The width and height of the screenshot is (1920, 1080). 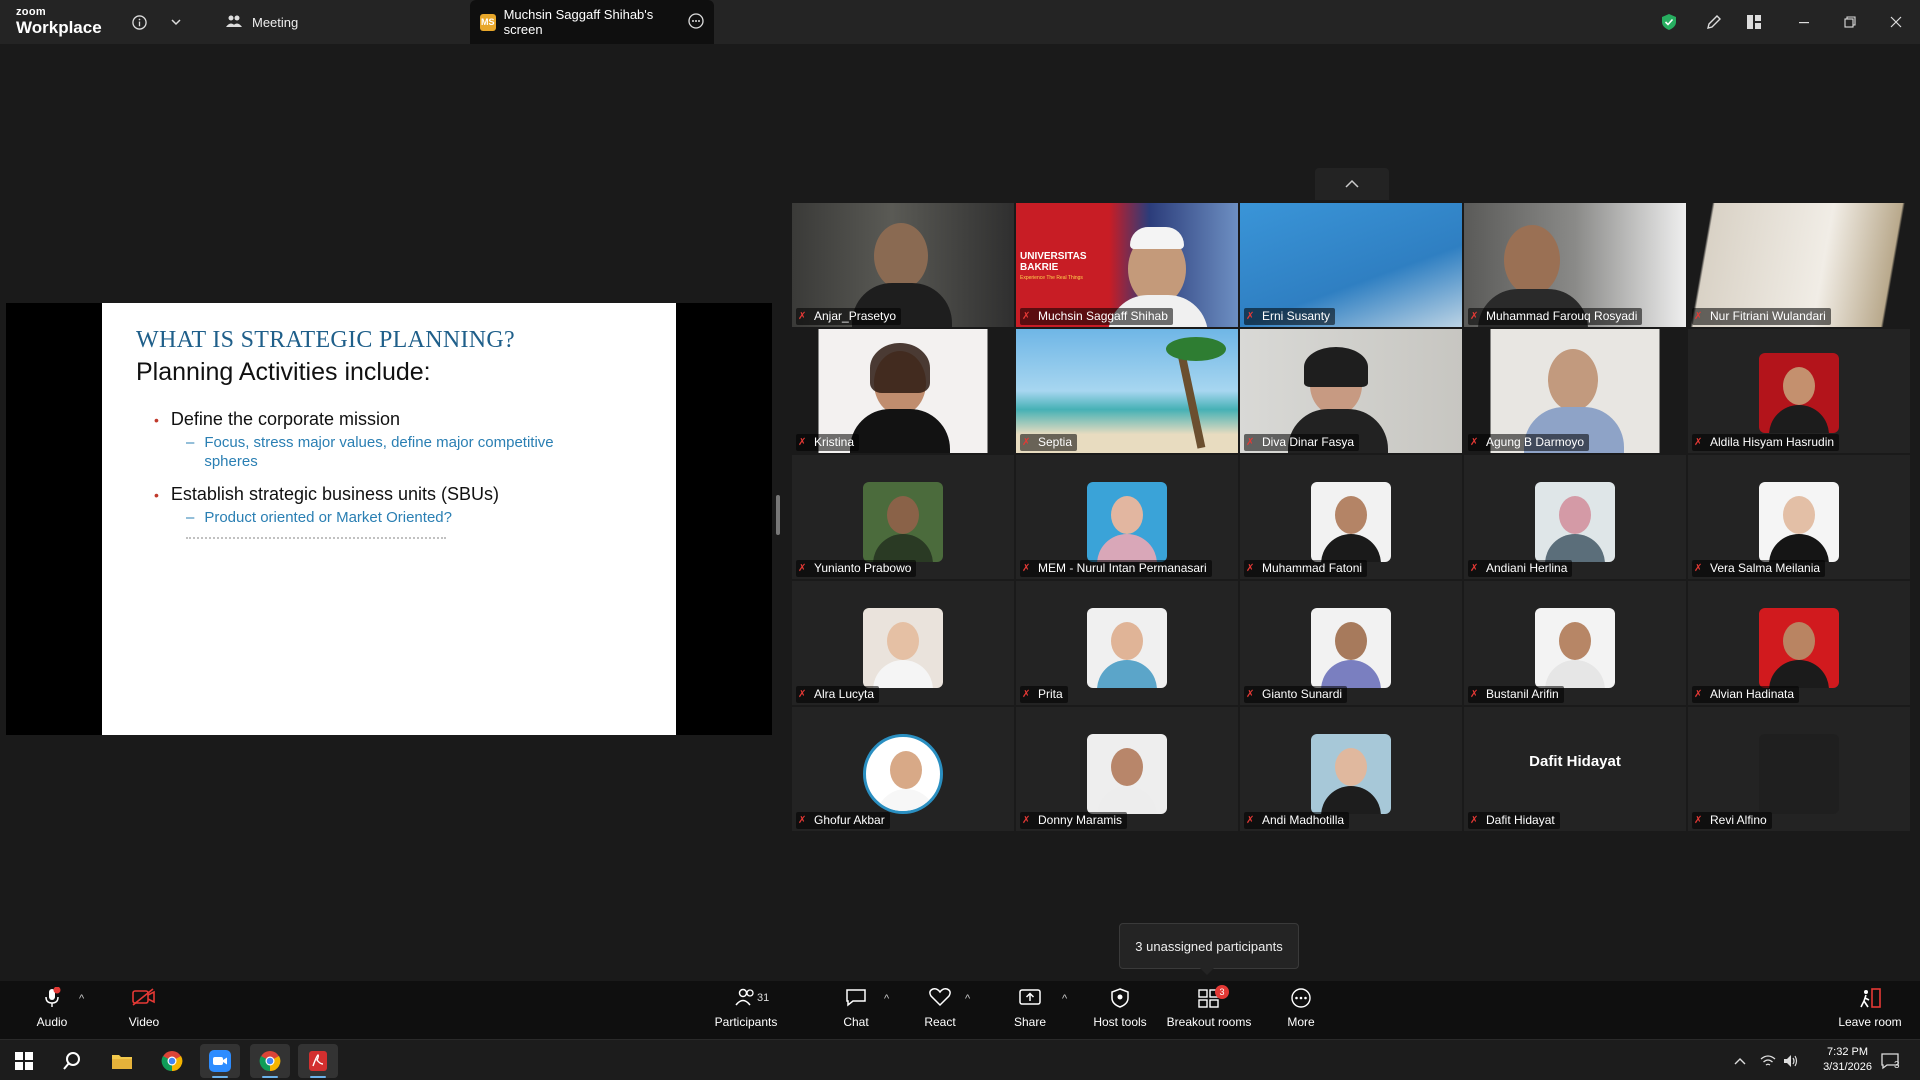 I want to click on shield-check-icon, so click(x=1669, y=22).